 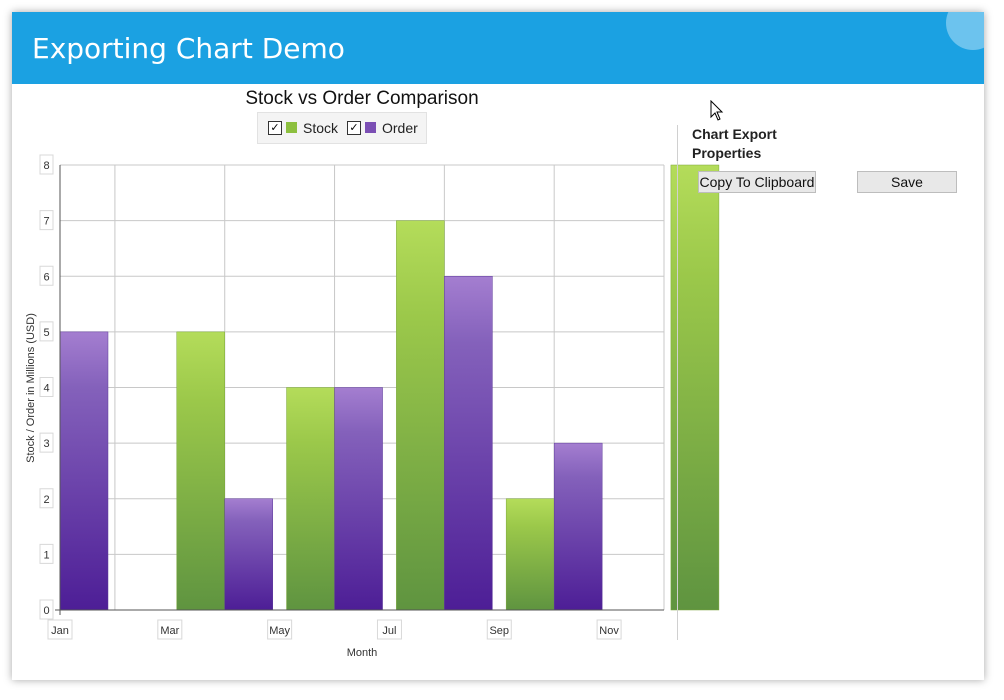 What do you see at coordinates (46, 222) in the screenshot?
I see `y-tick-label: 7` at bounding box center [46, 222].